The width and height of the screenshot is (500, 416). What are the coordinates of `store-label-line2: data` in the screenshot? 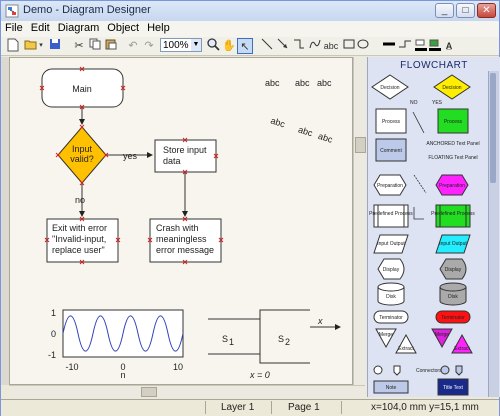 It's located at (172, 161).